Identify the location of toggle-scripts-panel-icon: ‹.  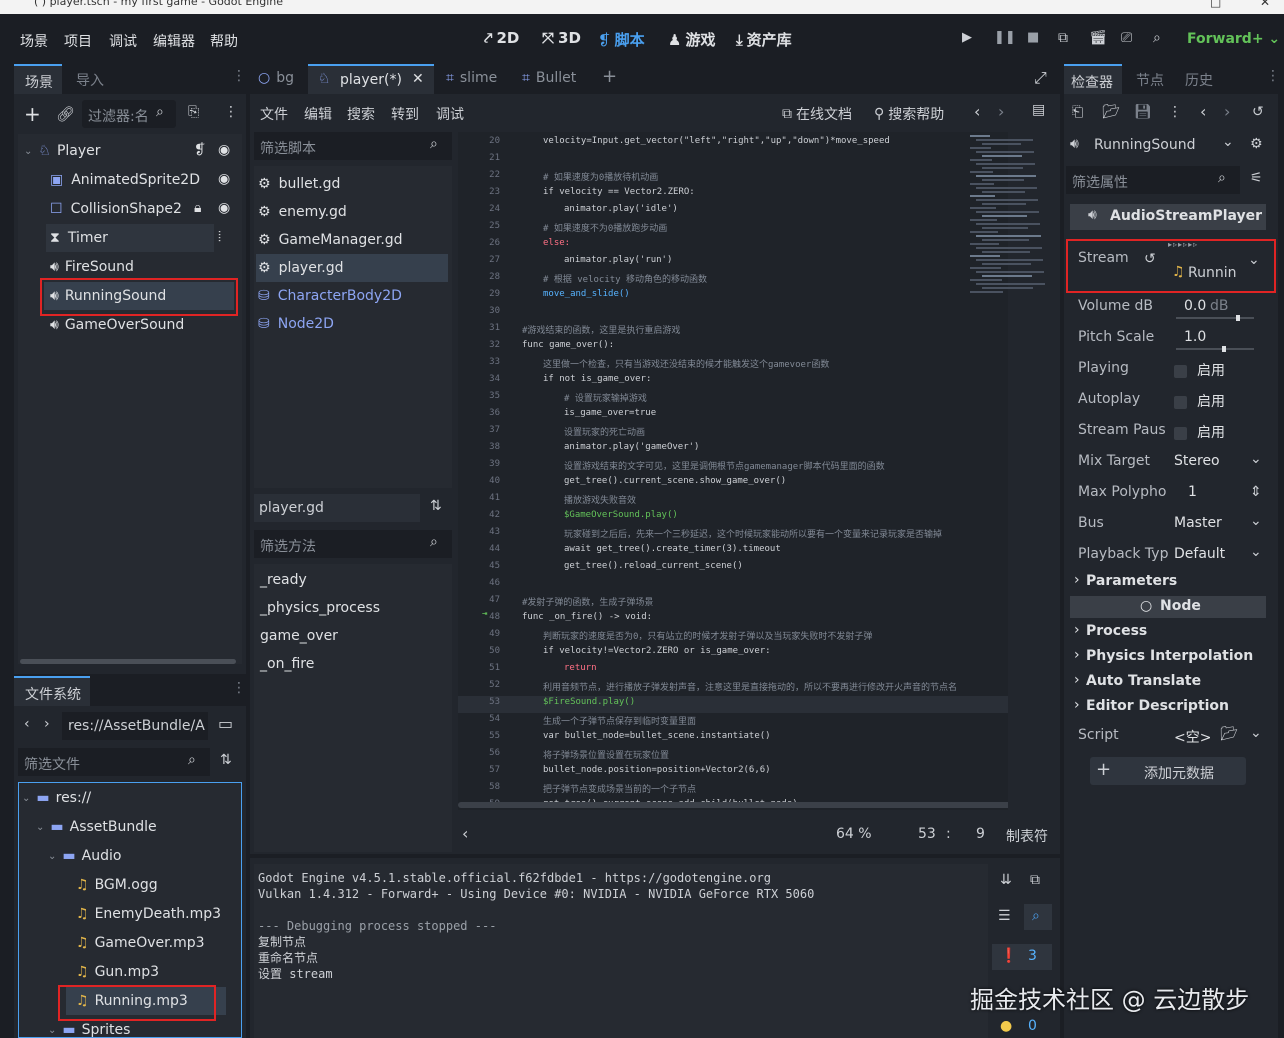
(465, 833).